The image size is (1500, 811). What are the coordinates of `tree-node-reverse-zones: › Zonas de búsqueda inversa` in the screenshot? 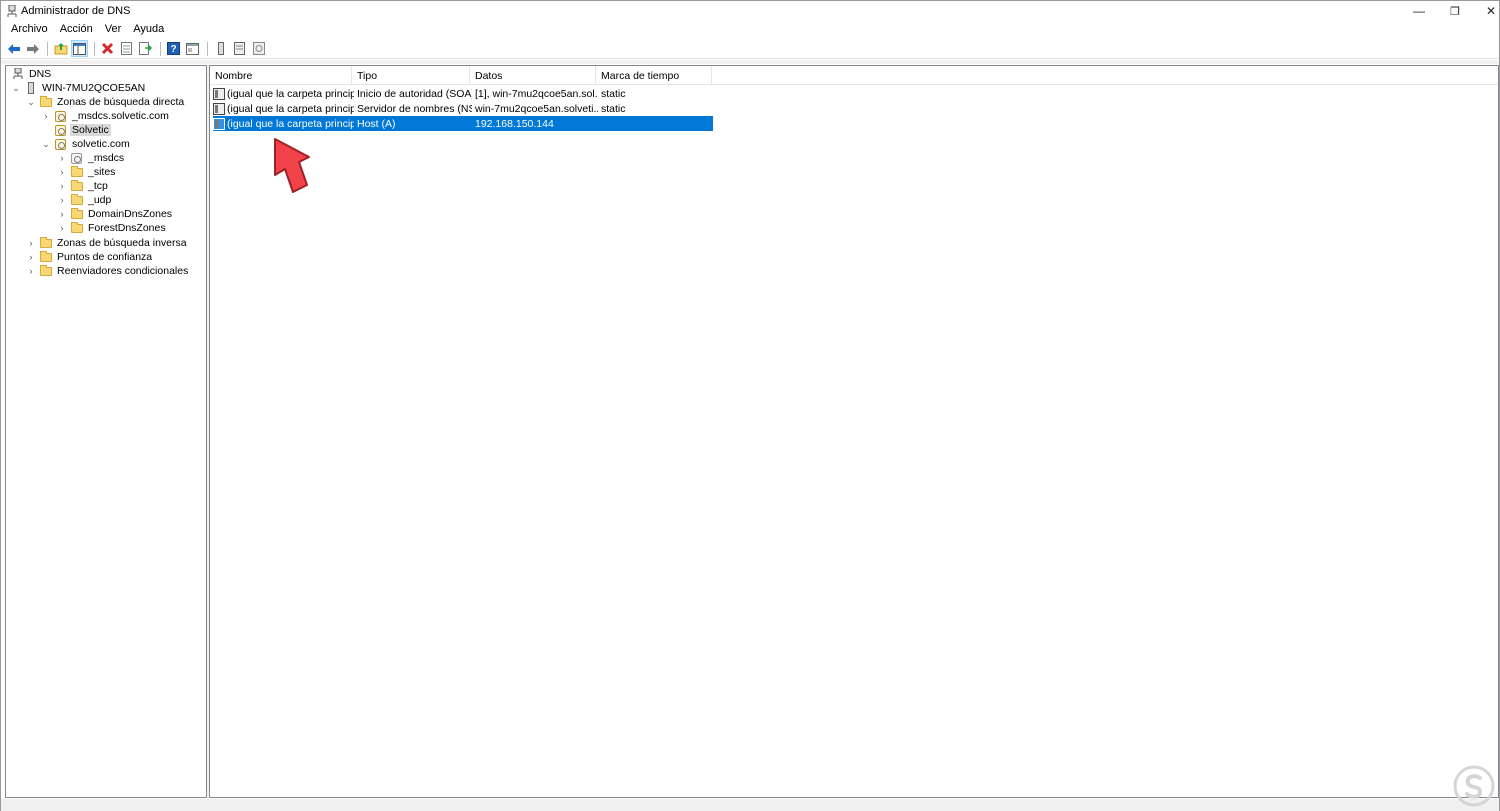 It's located at (107, 243).